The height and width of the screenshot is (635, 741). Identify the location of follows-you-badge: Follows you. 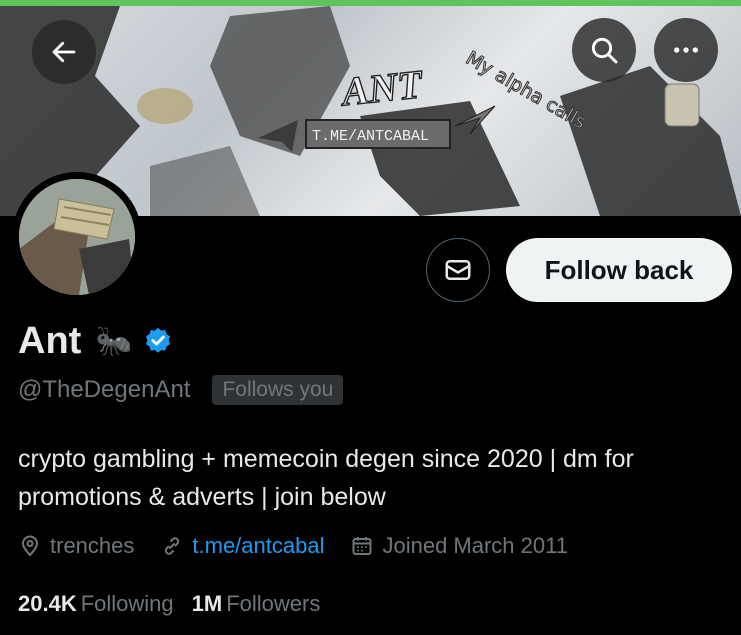
(278, 390).